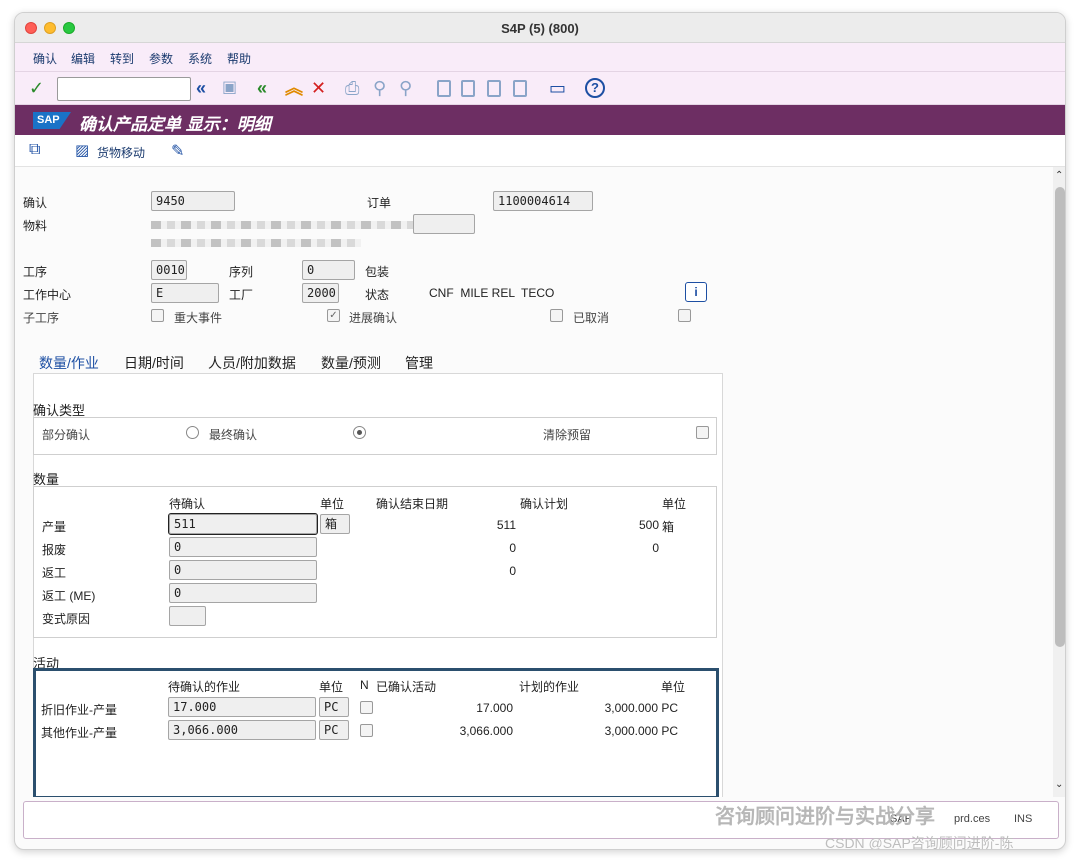  What do you see at coordinates (684, 315) in the screenshot?
I see `cancelled-checkbox` at bounding box center [684, 315].